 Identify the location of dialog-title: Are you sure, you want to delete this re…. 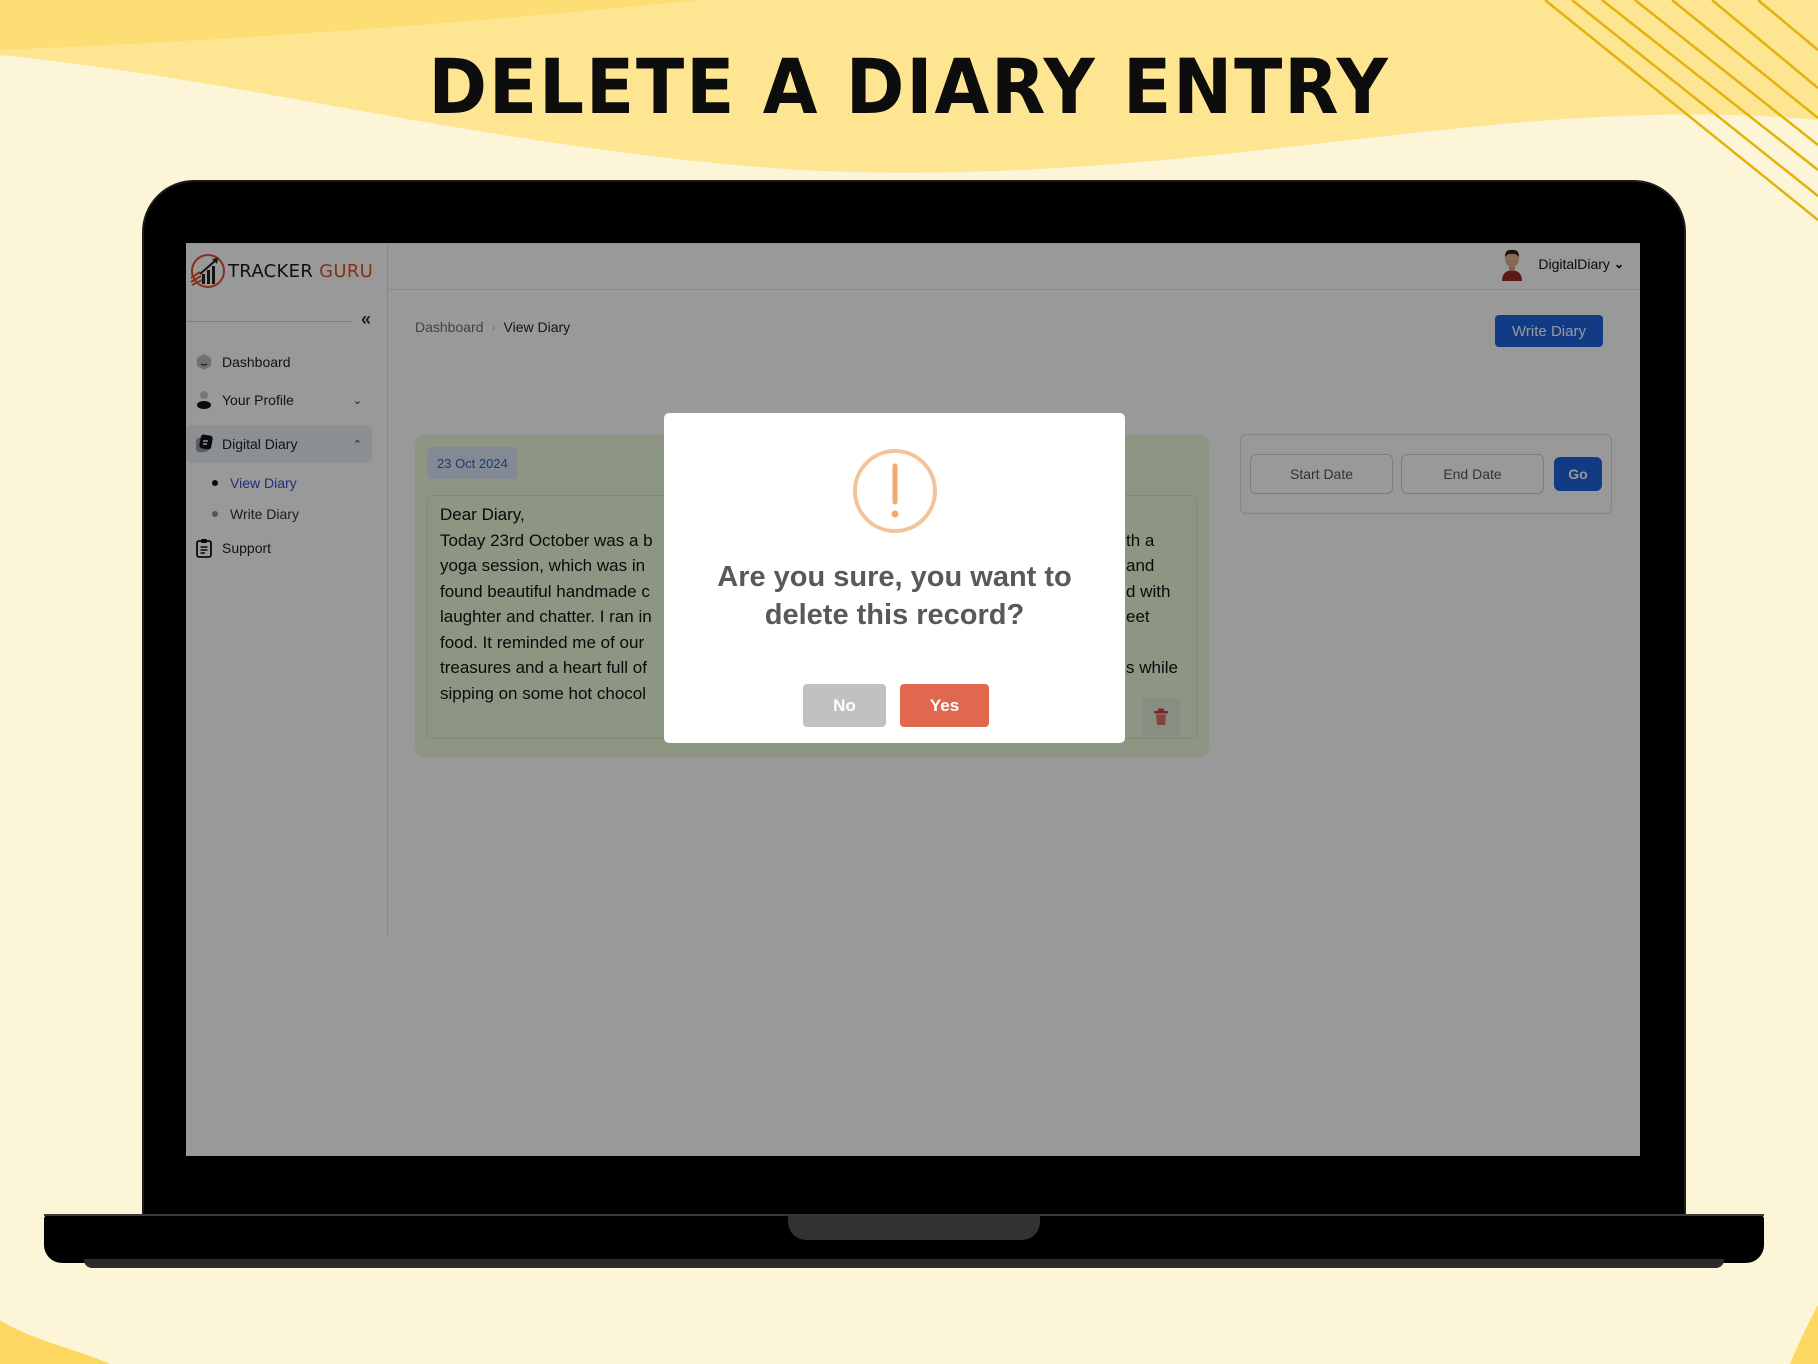
(894, 596).